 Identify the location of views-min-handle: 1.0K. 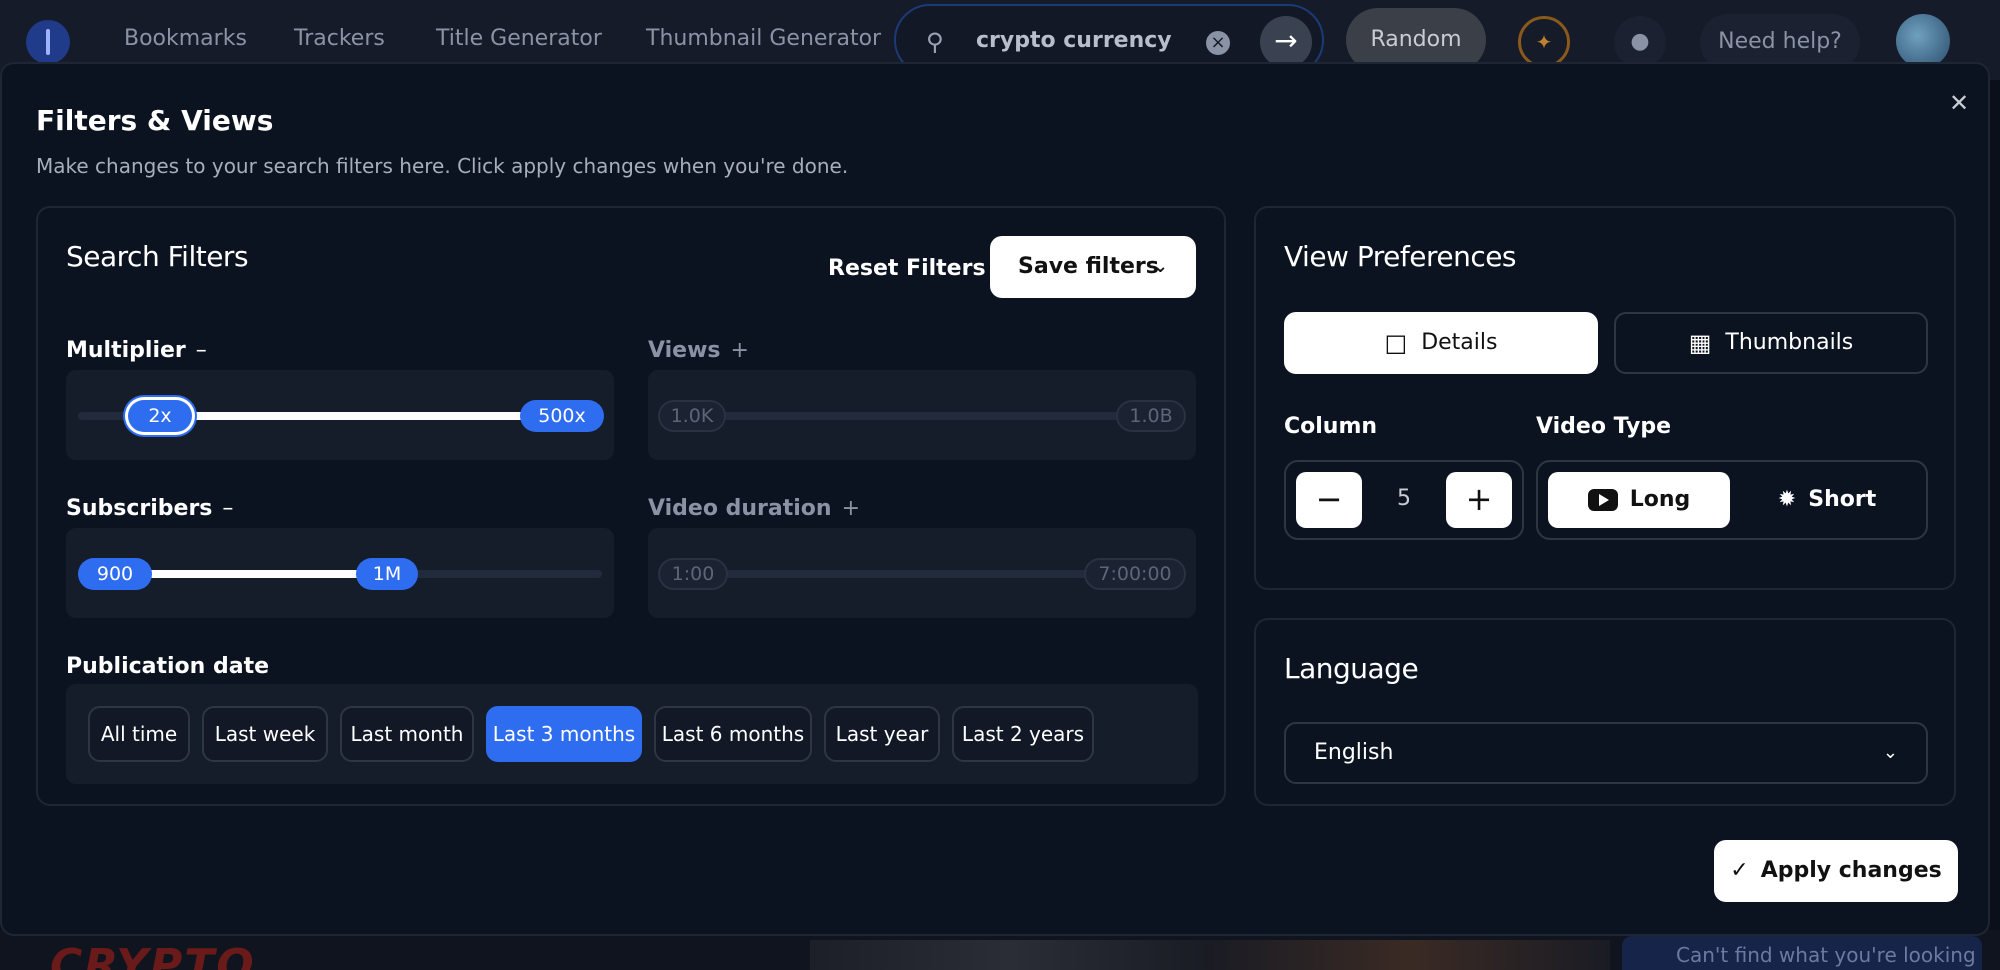
(692, 416).